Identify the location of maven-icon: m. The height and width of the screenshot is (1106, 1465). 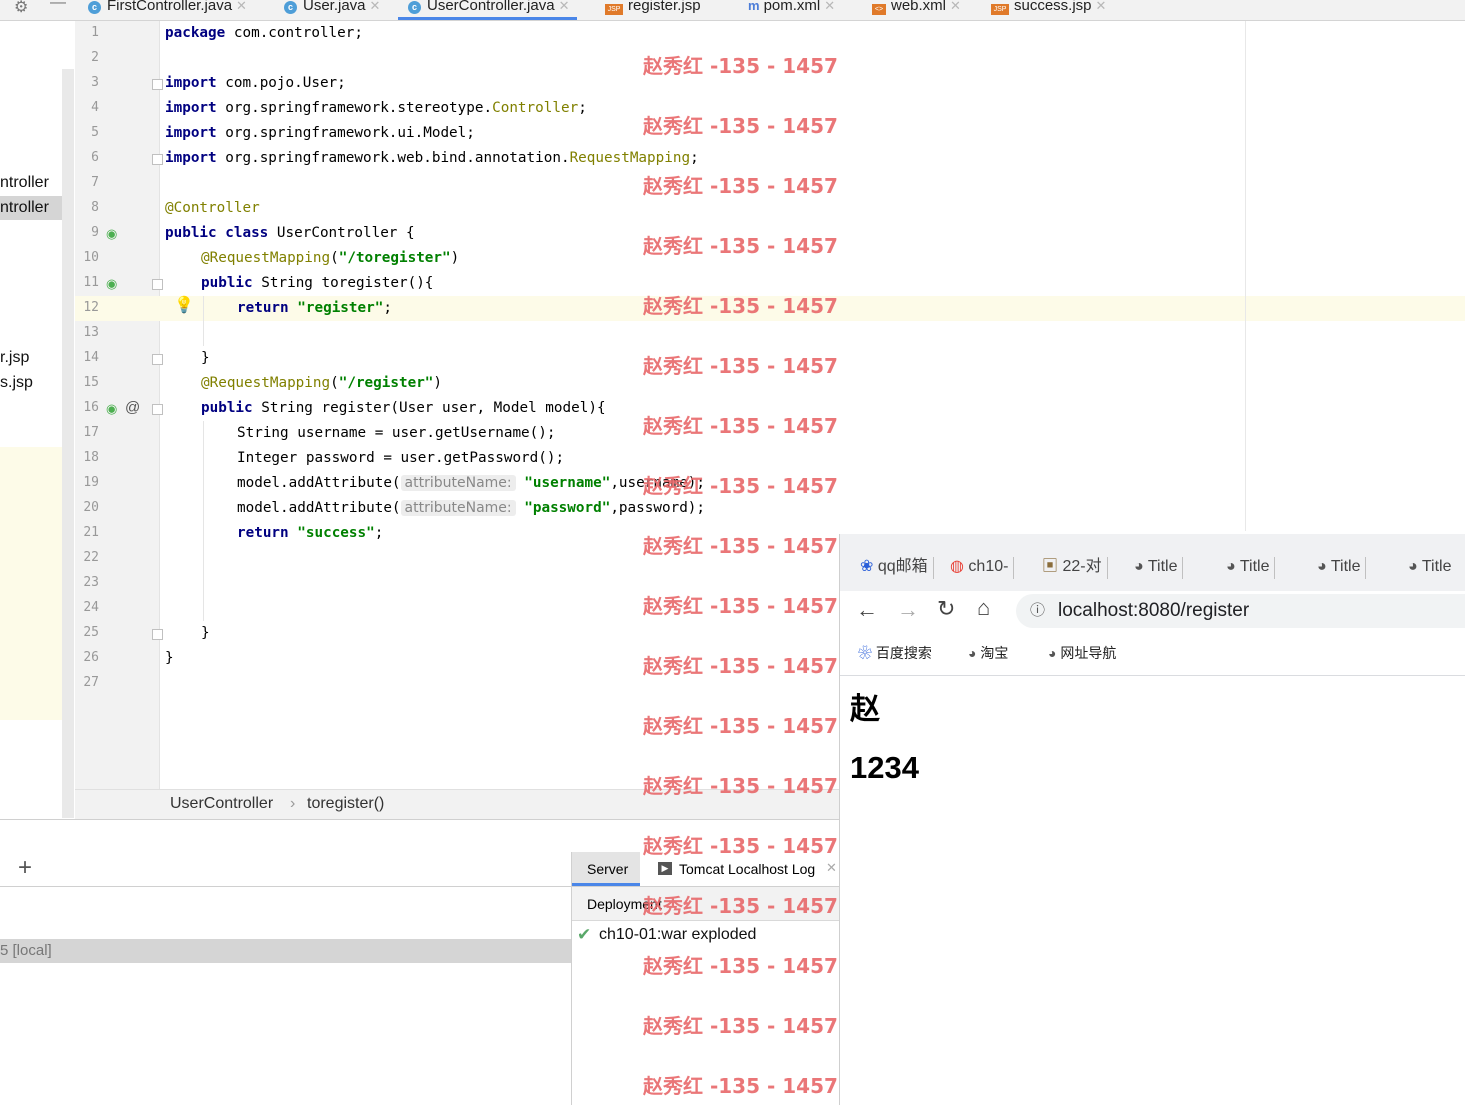
(754, 6).